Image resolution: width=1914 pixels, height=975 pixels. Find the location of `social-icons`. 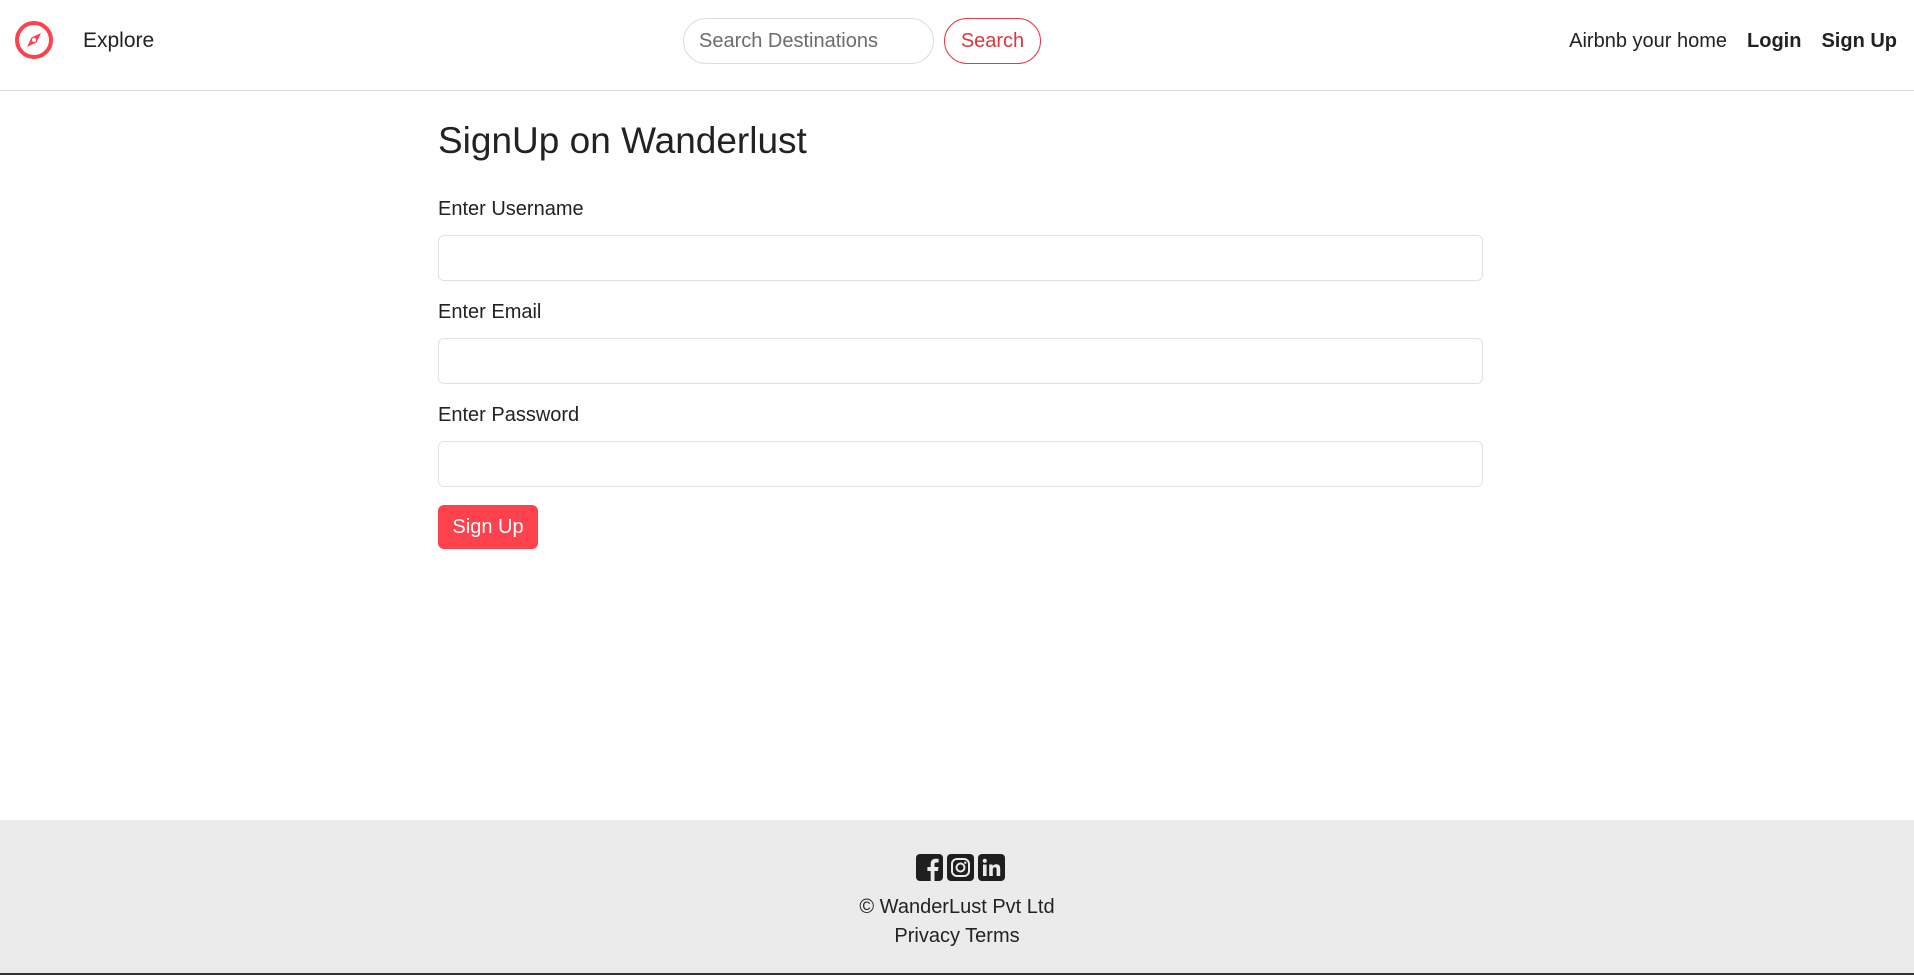

social-icons is located at coordinates (960, 867).